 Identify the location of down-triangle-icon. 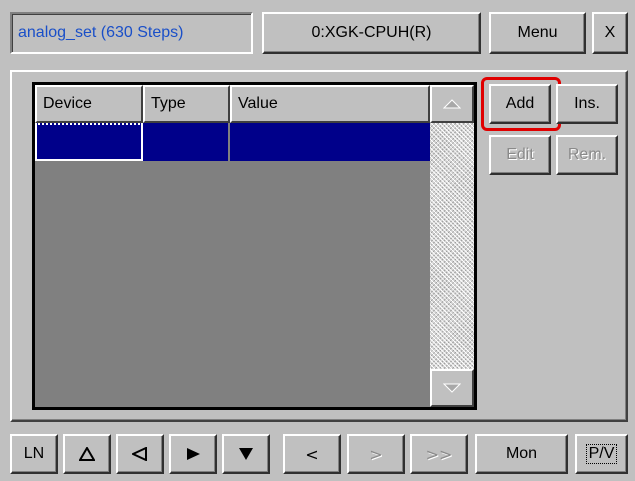
(246, 454).